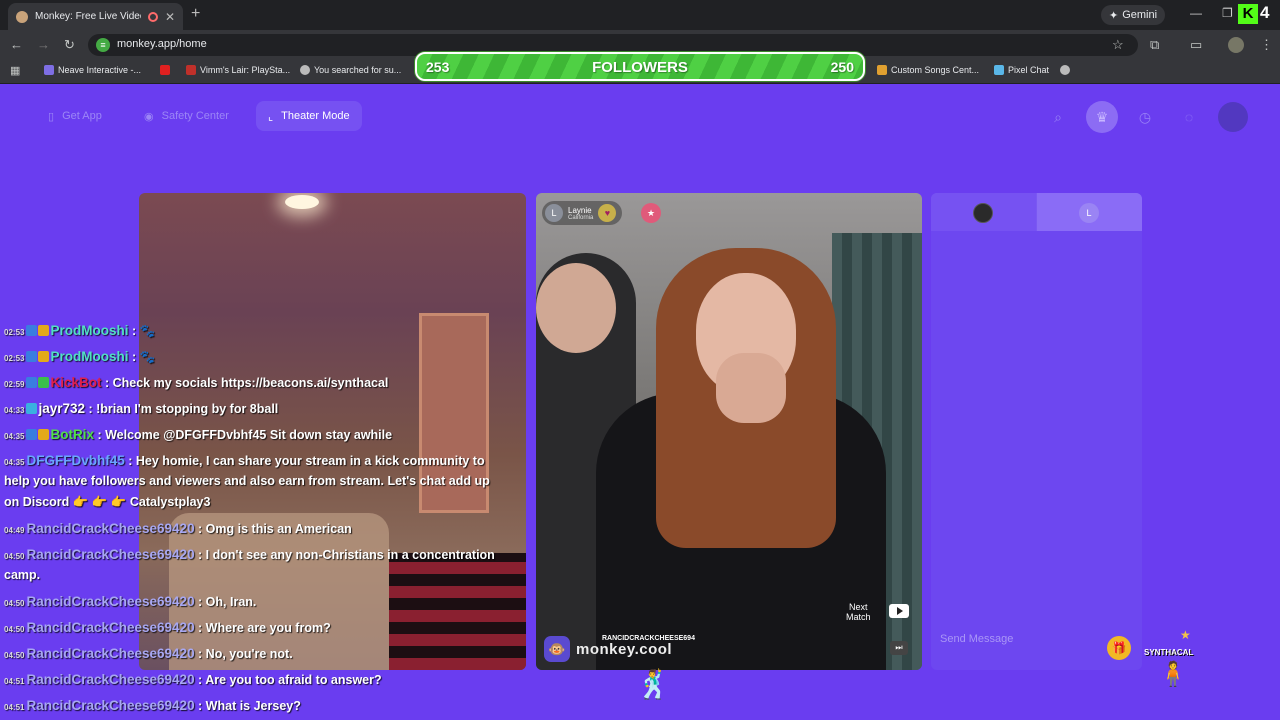 This screenshot has width=1280, height=720. I want to click on chat-username: BotRix, so click(72, 434).